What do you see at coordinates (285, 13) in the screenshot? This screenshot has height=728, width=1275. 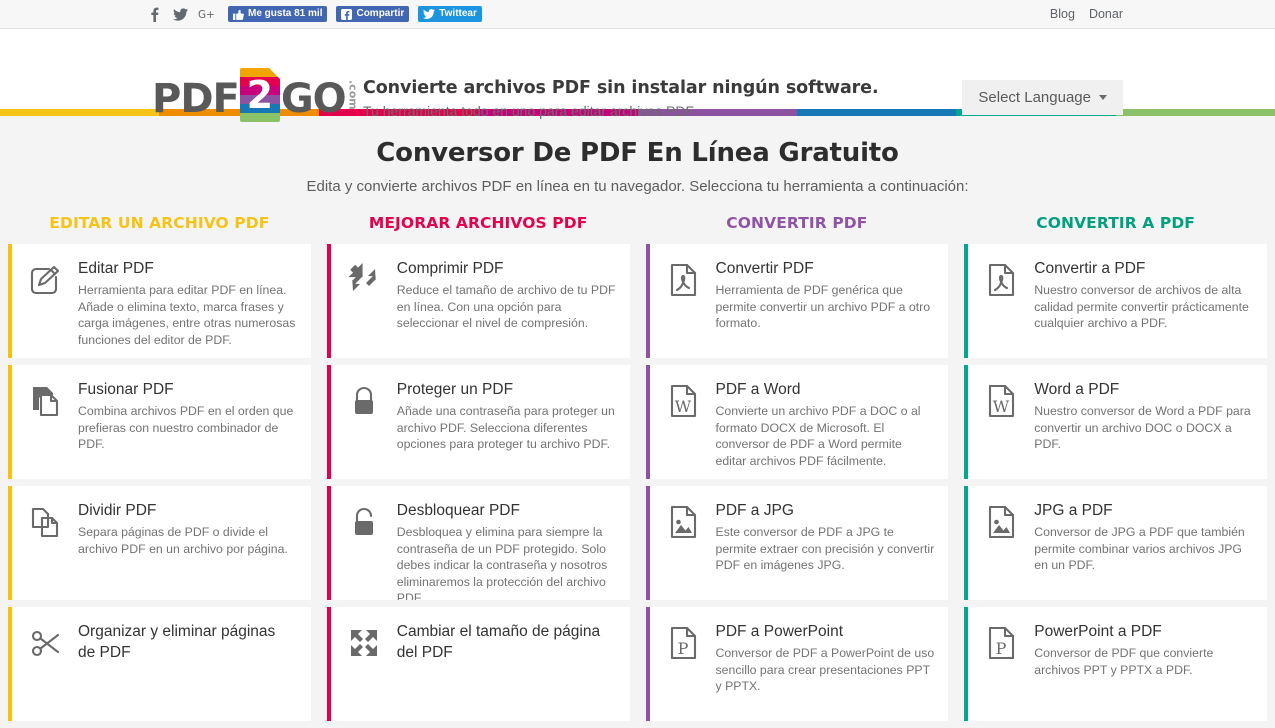 I see `facebook-like-label: Me gusta 81 mil` at bounding box center [285, 13].